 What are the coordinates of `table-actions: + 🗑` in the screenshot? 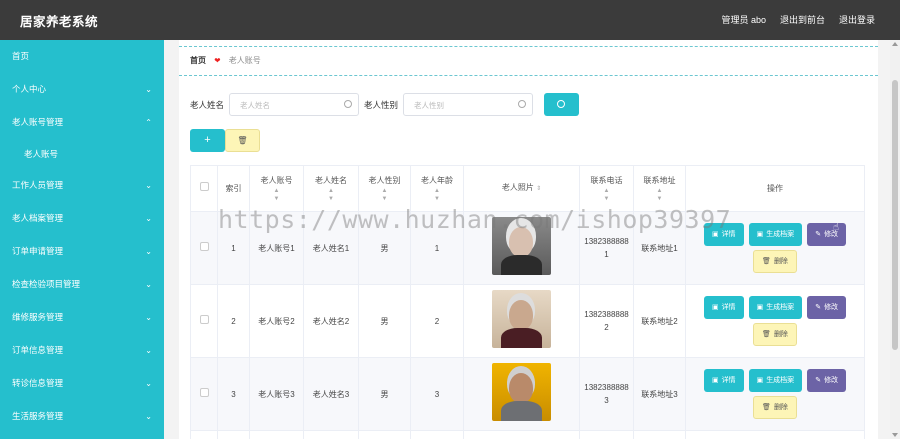 It's located at (225, 140).